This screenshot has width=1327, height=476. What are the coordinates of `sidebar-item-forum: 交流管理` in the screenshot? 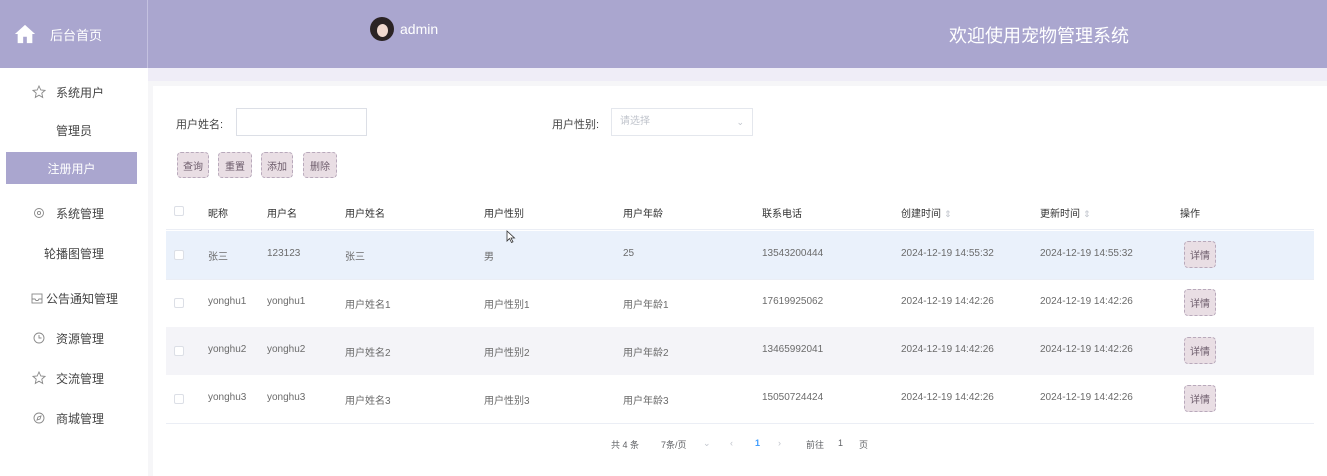 It's located at (74, 378).